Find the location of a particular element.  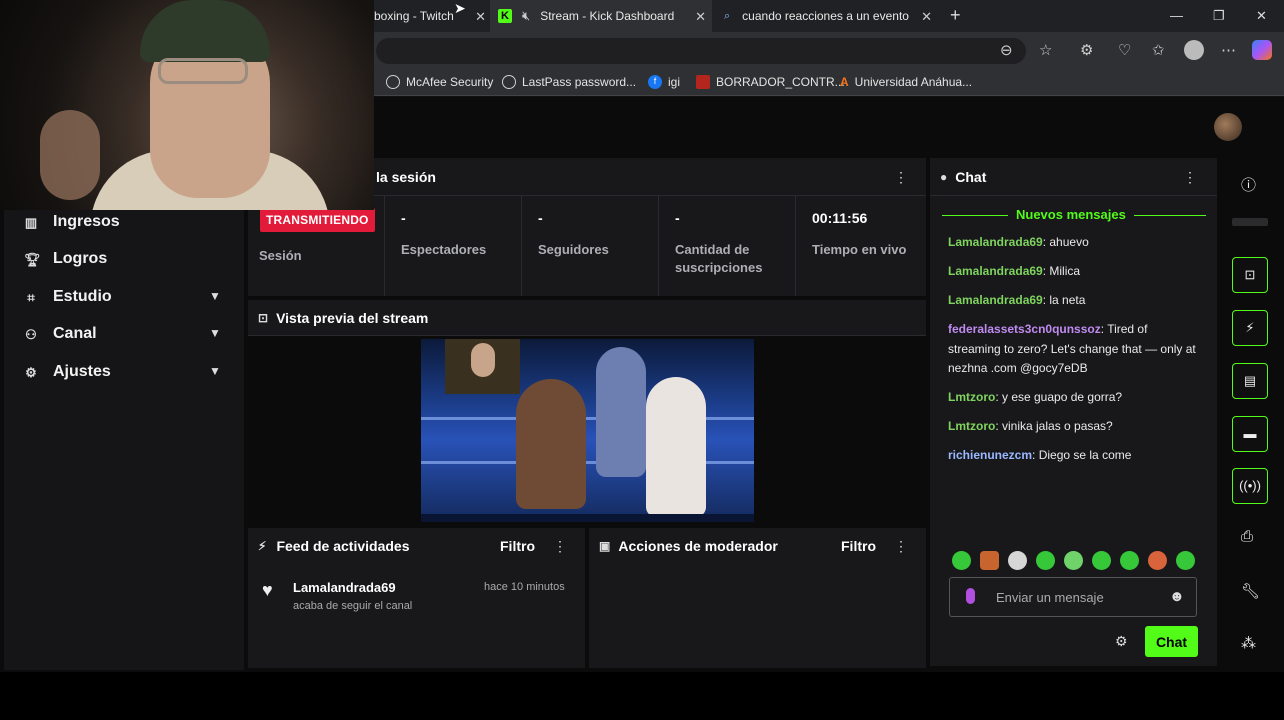

rail-button-broadcast: ((•)) is located at coordinates (1250, 486).